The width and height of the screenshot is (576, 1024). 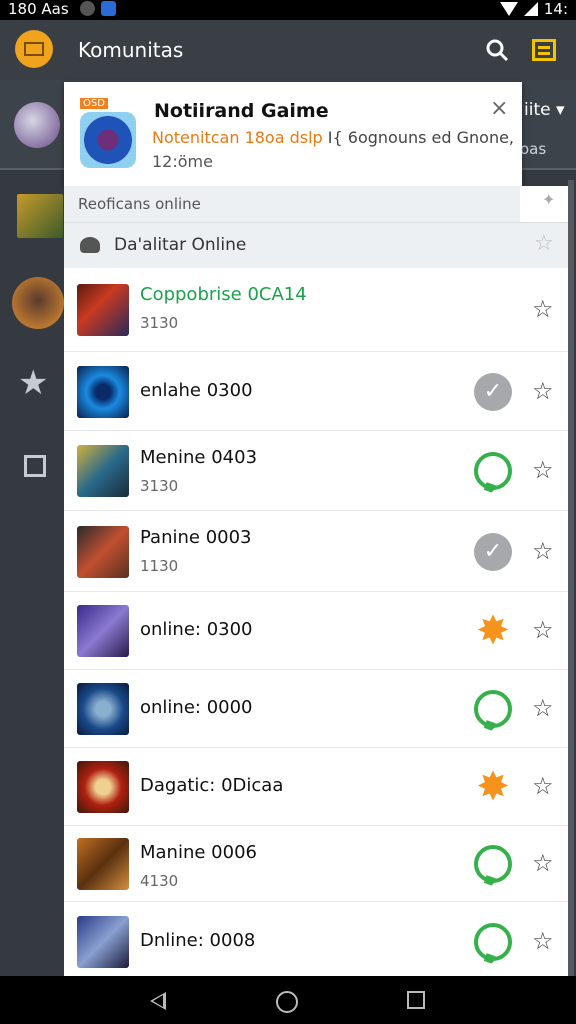 I want to click on list-item: Panine 0003 1130 ✓ ☆, so click(x=316, y=551).